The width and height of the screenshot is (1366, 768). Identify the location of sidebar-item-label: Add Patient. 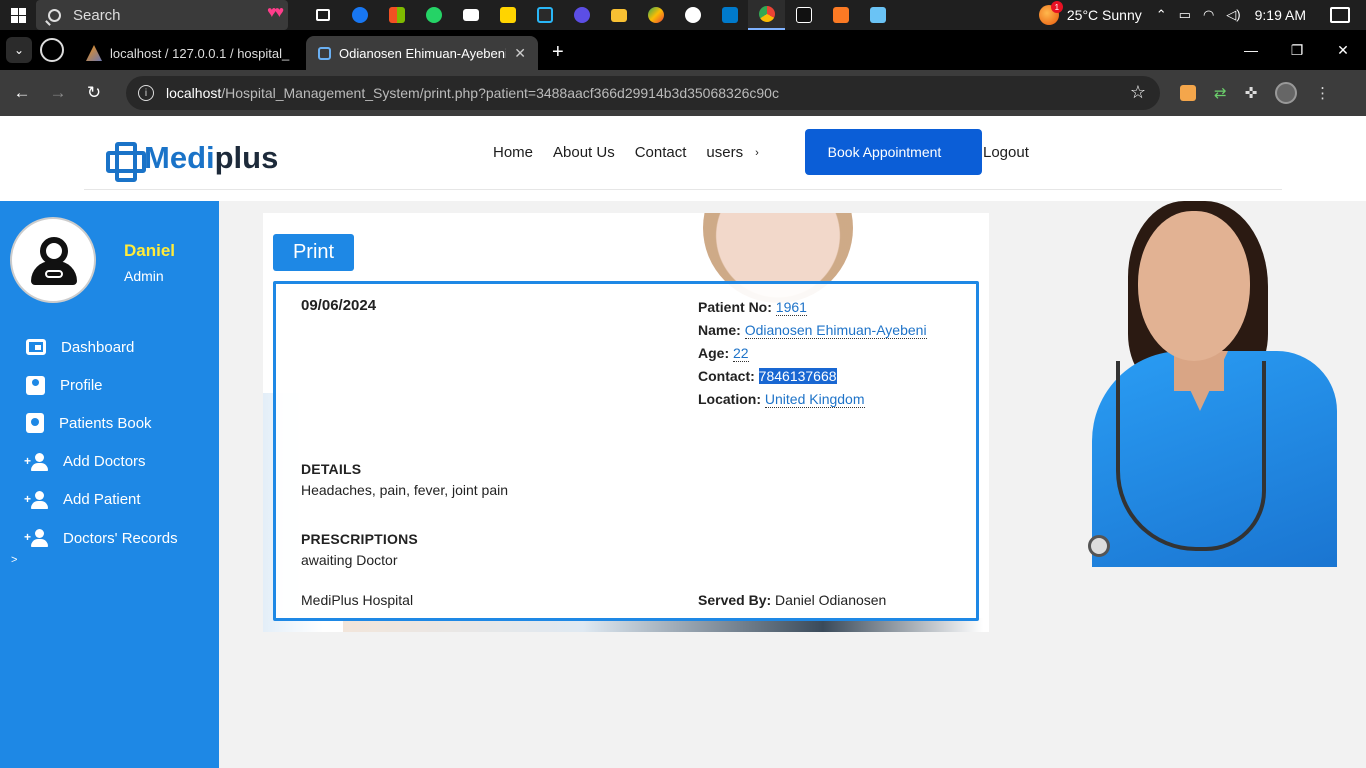
(102, 500).